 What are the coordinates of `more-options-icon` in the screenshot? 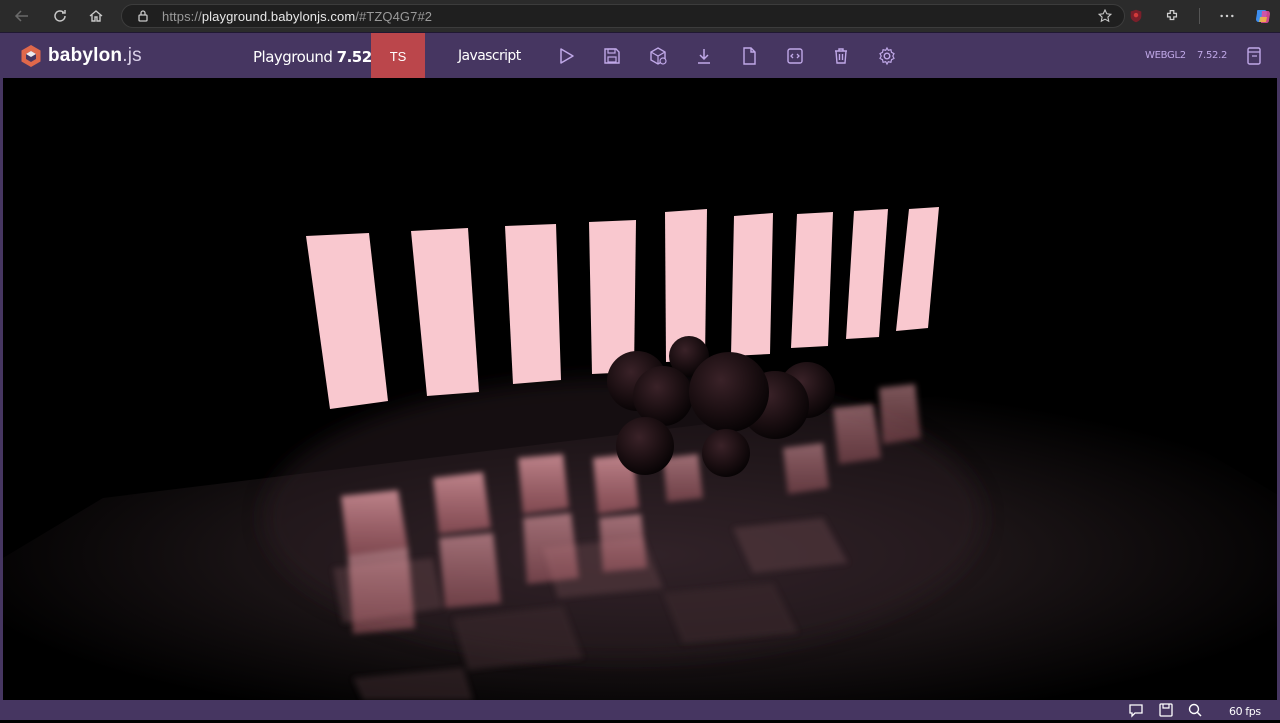 It's located at (1227, 16).